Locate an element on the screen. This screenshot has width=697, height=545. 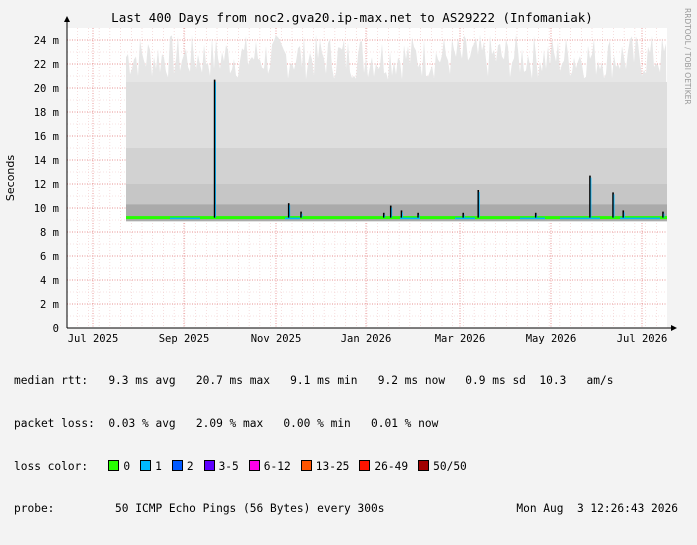
loss-color-item: 3-5 is located at coordinates (221, 466).